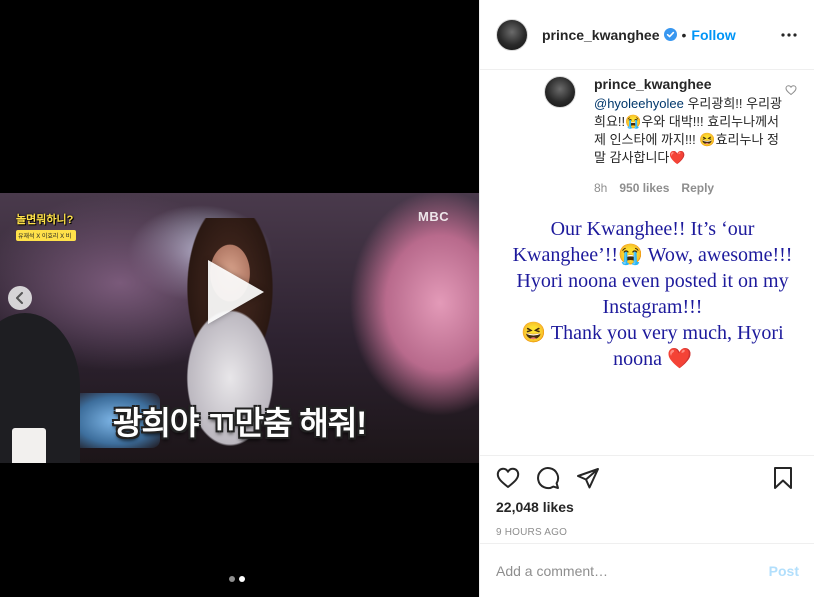  Describe the element at coordinates (632, 570) in the screenshot. I see `comment-input` at that location.